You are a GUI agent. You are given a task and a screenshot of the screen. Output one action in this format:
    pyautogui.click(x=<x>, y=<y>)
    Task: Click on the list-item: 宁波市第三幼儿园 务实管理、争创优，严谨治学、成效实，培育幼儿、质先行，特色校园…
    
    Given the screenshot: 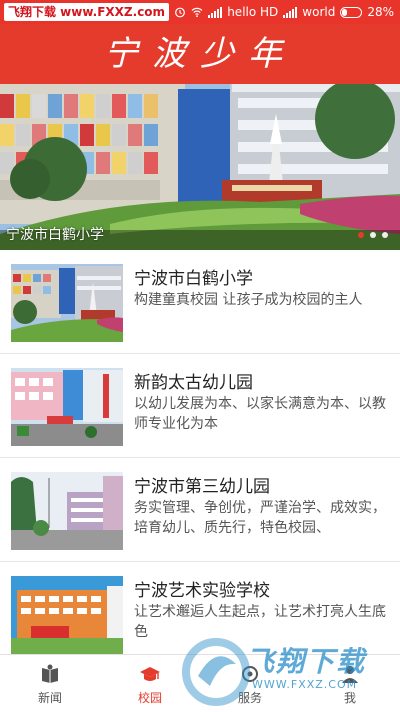 What is the action you would take?
    pyautogui.click(x=200, y=510)
    